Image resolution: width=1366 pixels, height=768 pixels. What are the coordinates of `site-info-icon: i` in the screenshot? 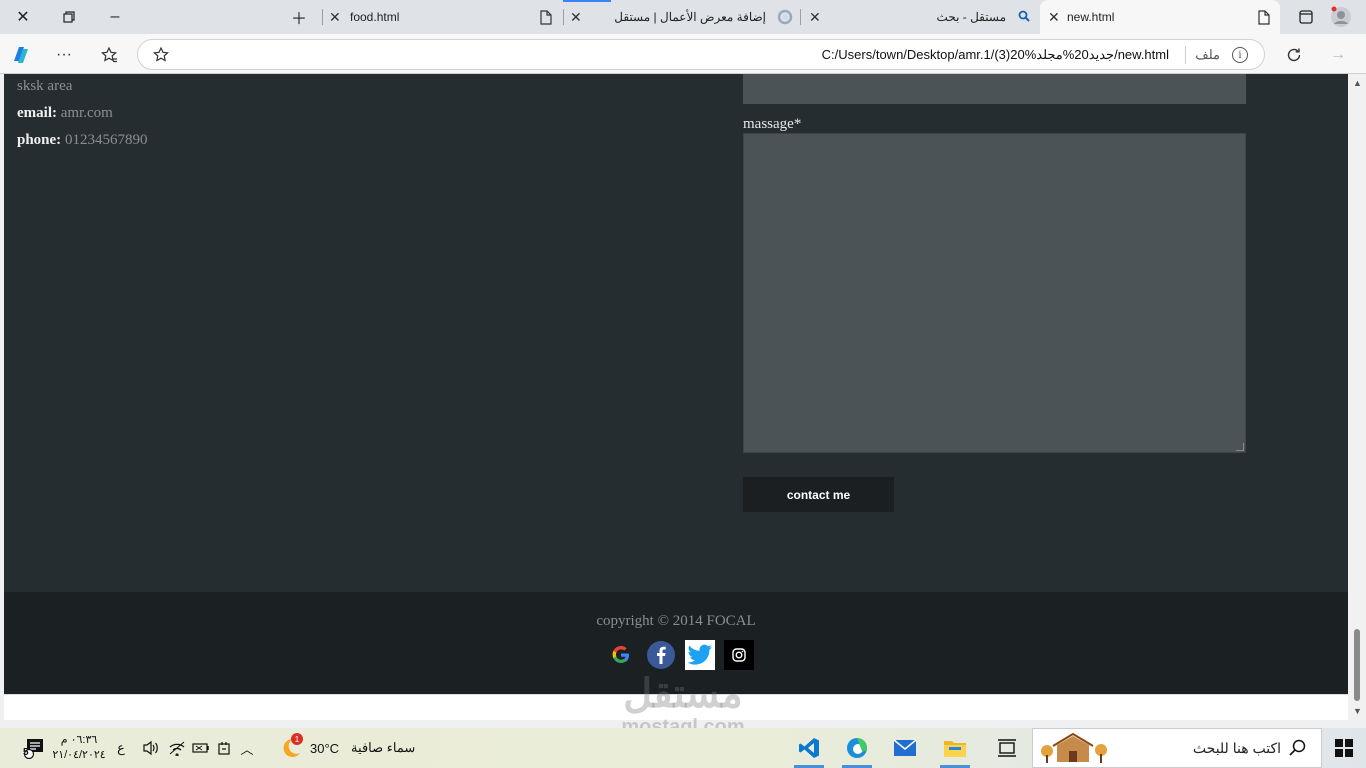 It's located at (1240, 55).